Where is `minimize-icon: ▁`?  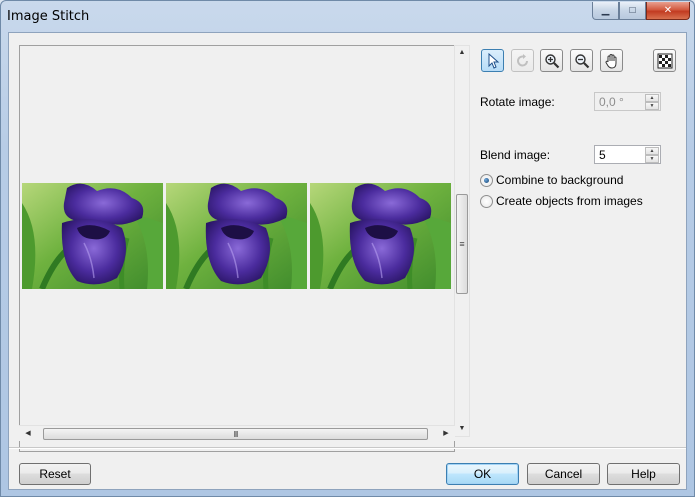
minimize-icon: ▁ is located at coordinates (605, 10).